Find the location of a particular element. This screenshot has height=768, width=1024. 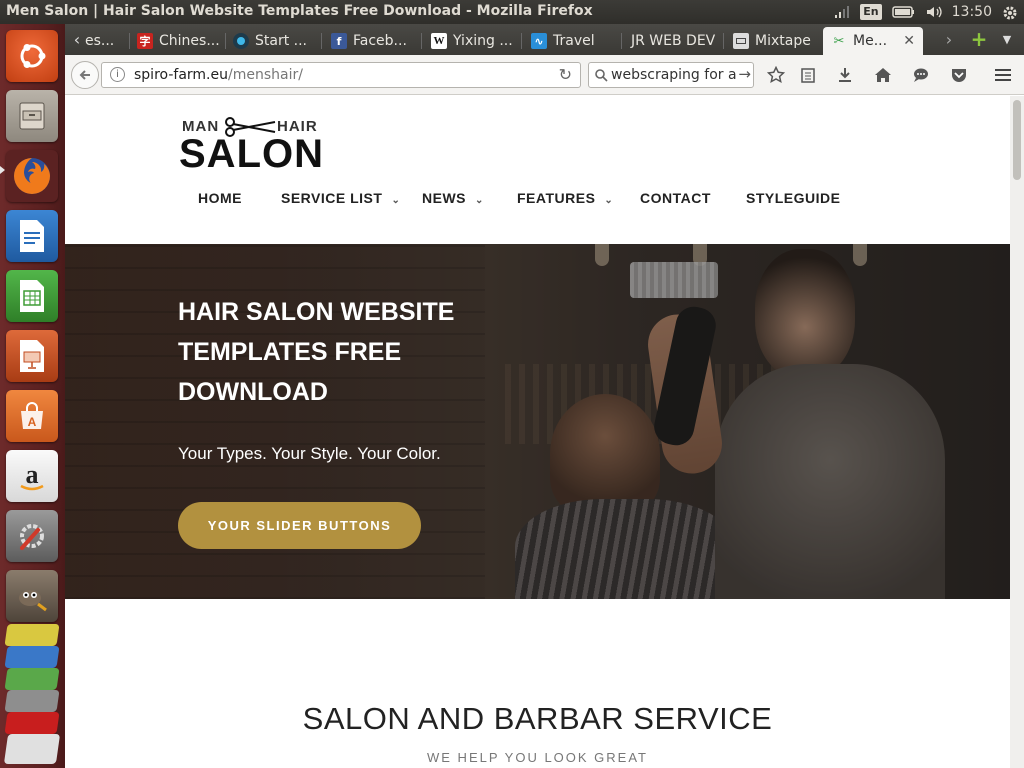

firefox-icon is located at coordinates (32, 176).